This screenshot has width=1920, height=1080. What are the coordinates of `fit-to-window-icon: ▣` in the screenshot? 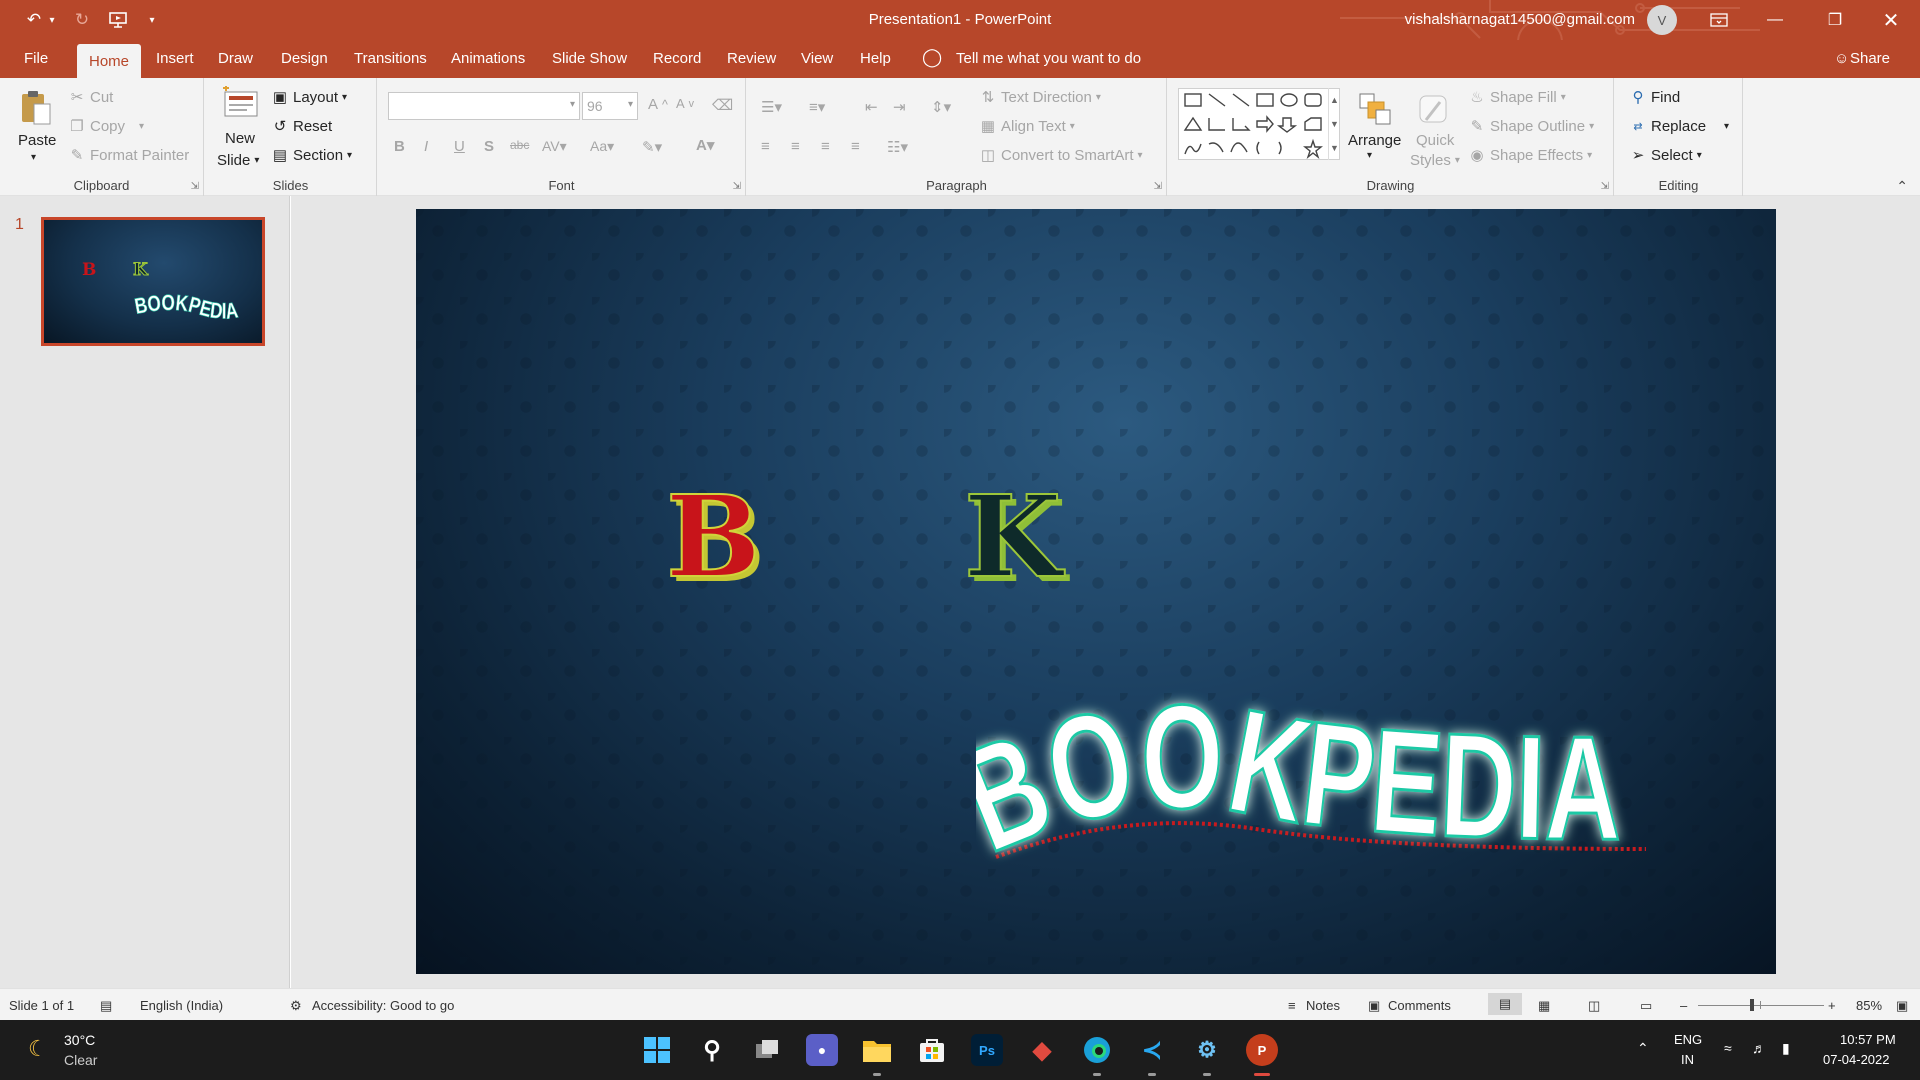 It's located at (1902, 1006).